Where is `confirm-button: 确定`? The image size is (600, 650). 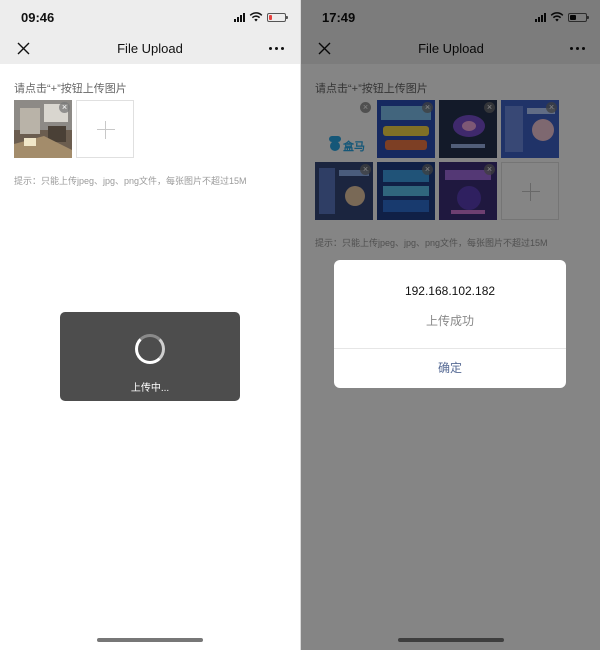 confirm-button: 确定 is located at coordinates (450, 368).